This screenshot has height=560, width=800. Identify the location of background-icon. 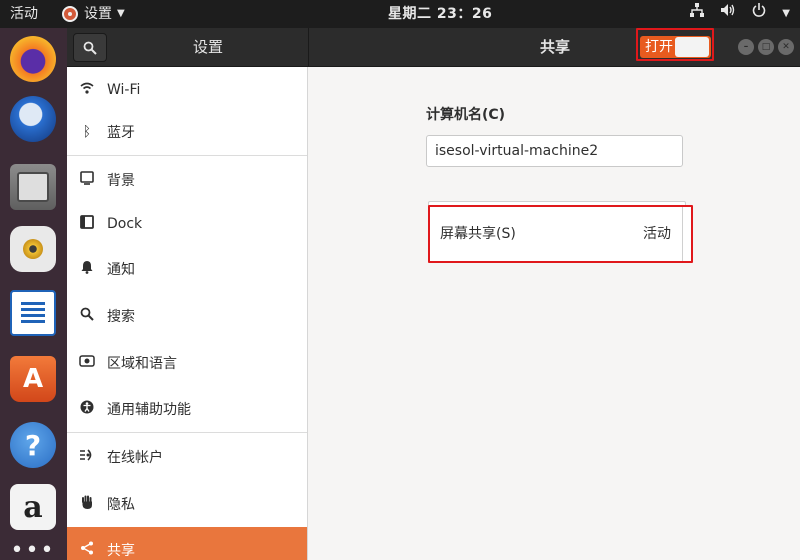
(87, 180).